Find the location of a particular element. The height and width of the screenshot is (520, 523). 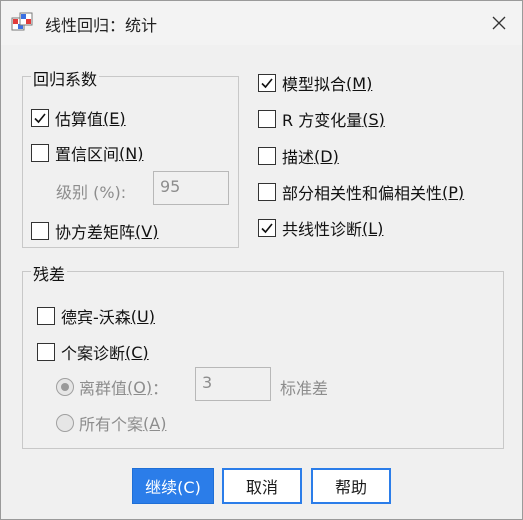

radio-selected-dot is located at coordinates (65, 387).